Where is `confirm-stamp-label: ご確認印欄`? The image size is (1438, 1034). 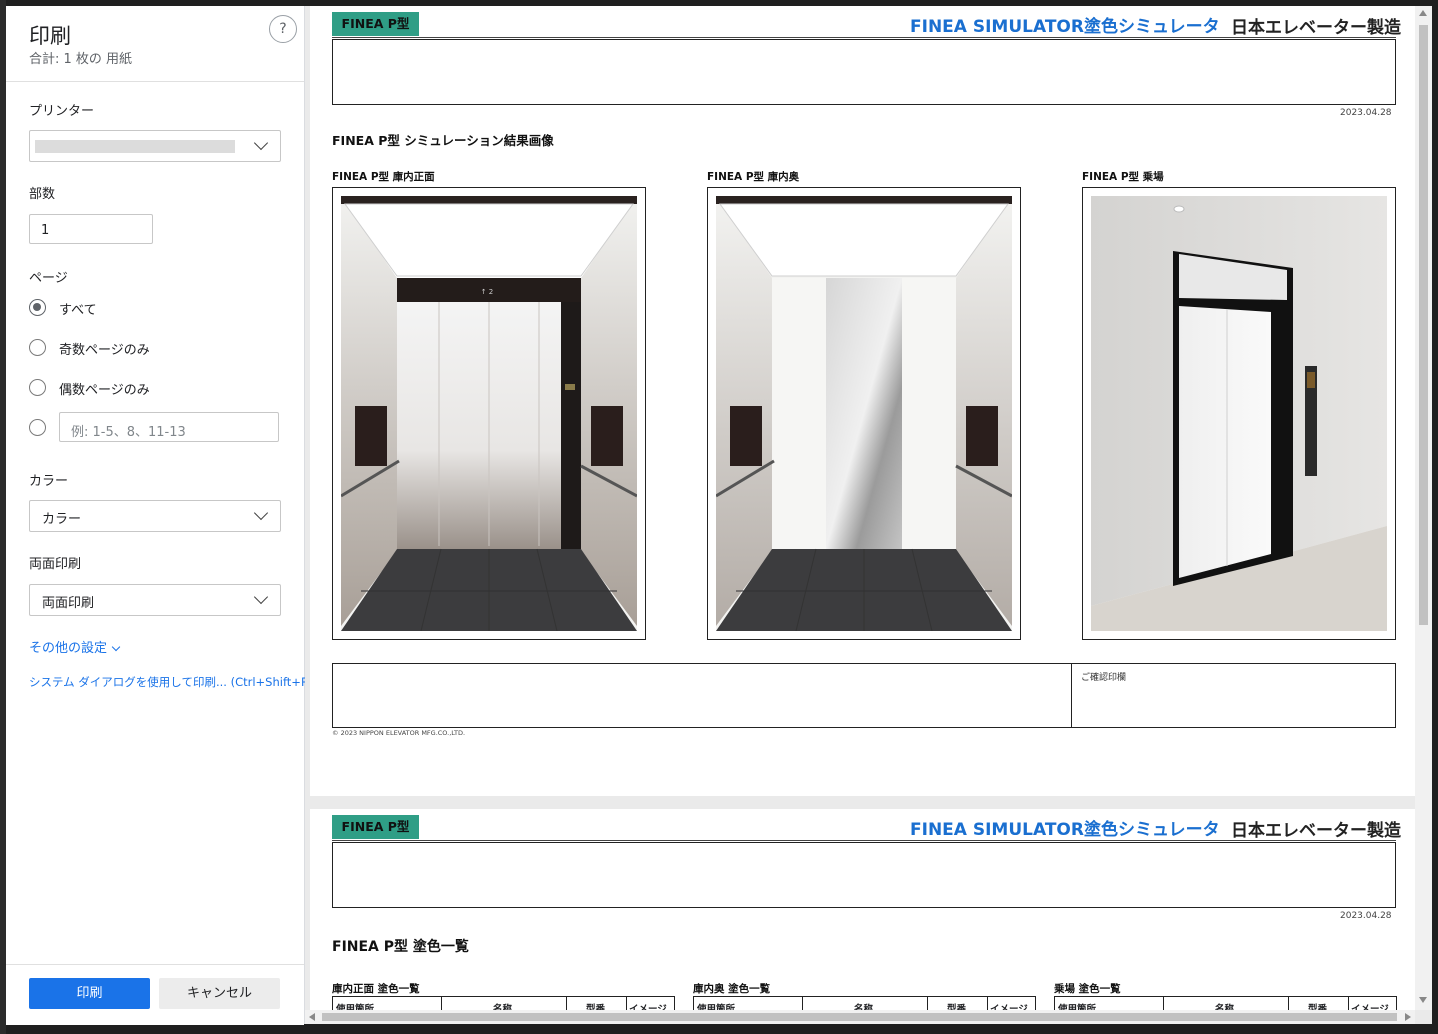
confirm-stamp-label: ご確認印欄 is located at coordinates (1104, 678).